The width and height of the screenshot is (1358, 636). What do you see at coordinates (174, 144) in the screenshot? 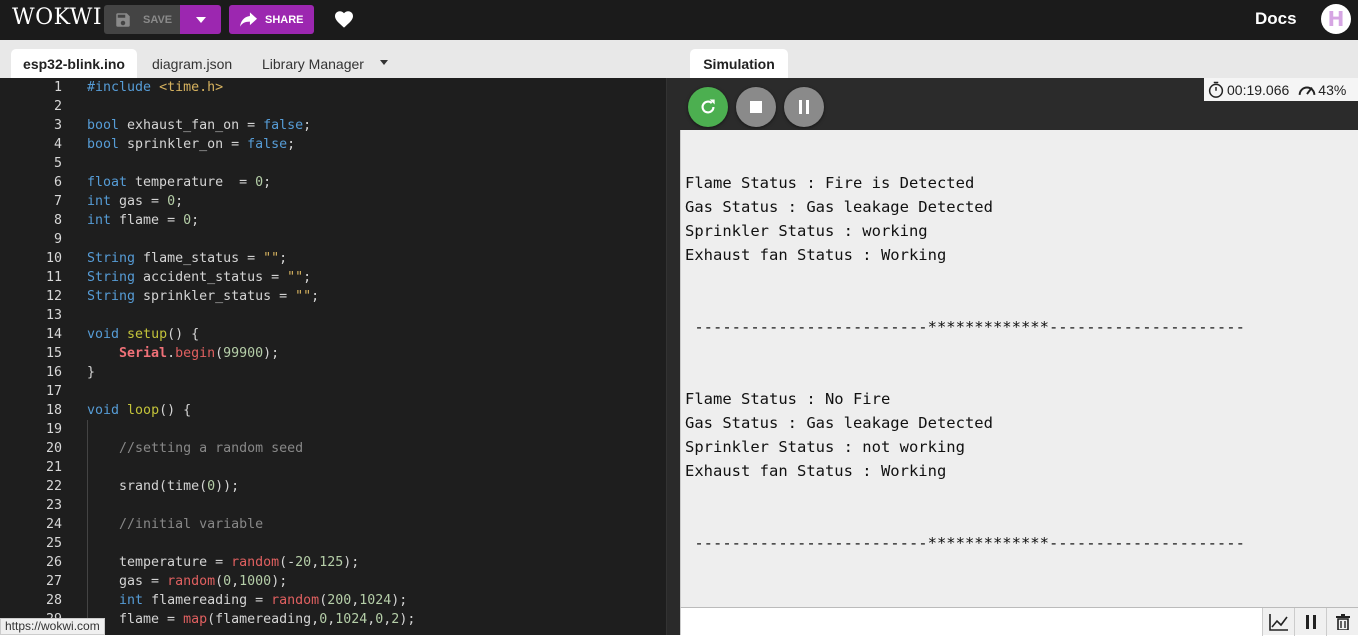
I see `code-line: 4 bool sprinkler_on = false;` at bounding box center [174, 144].